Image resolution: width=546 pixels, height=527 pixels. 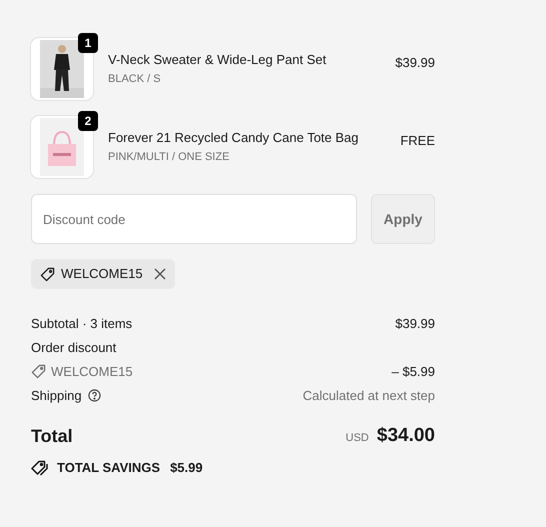 I want to click on shipping-label: Shipping, so click(x=56, y=395).